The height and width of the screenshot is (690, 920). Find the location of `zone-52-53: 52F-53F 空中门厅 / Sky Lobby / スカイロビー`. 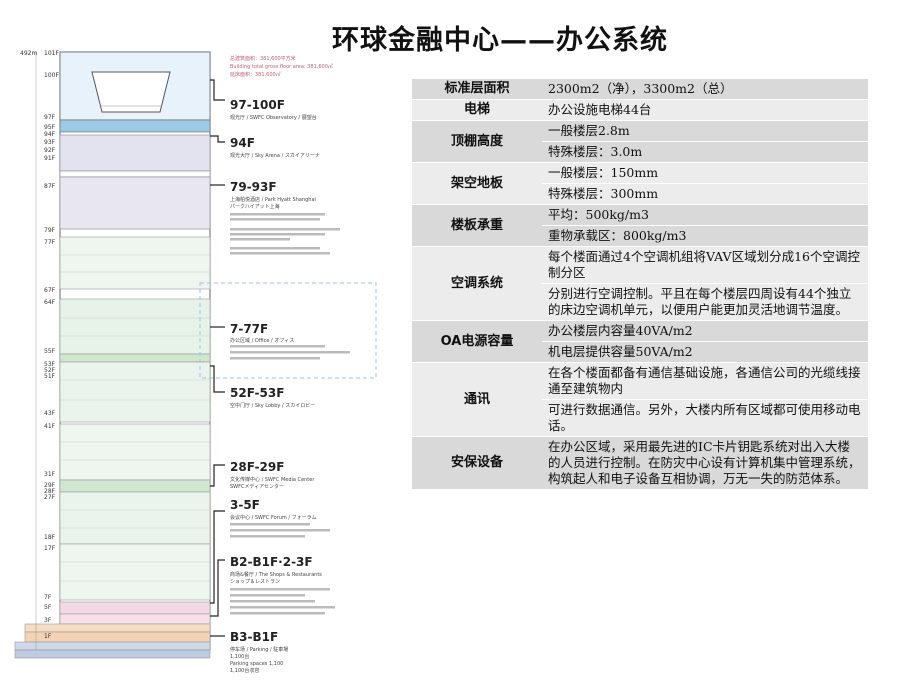

zone-52-53: 52F-53F 空中门厅 / Sky Lobby / スカイロビー is located at coordinates (272, 397).